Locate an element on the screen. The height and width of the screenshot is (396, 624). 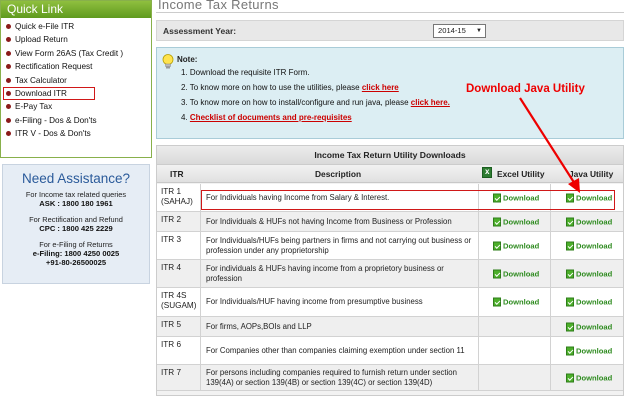
quick-link-label: Upload Return is located at coordinates (41, 40).